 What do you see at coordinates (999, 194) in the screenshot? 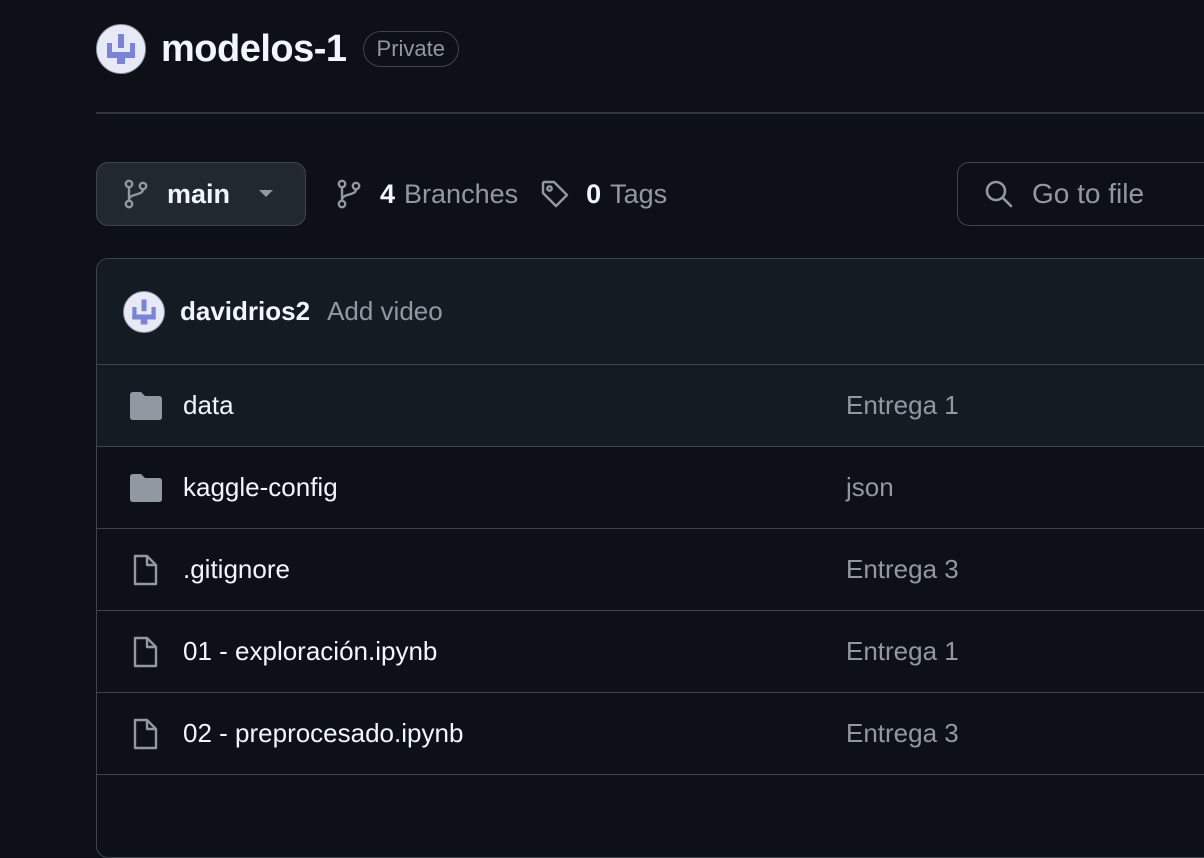
I see `search-icon` at bounding box center [999, 194].